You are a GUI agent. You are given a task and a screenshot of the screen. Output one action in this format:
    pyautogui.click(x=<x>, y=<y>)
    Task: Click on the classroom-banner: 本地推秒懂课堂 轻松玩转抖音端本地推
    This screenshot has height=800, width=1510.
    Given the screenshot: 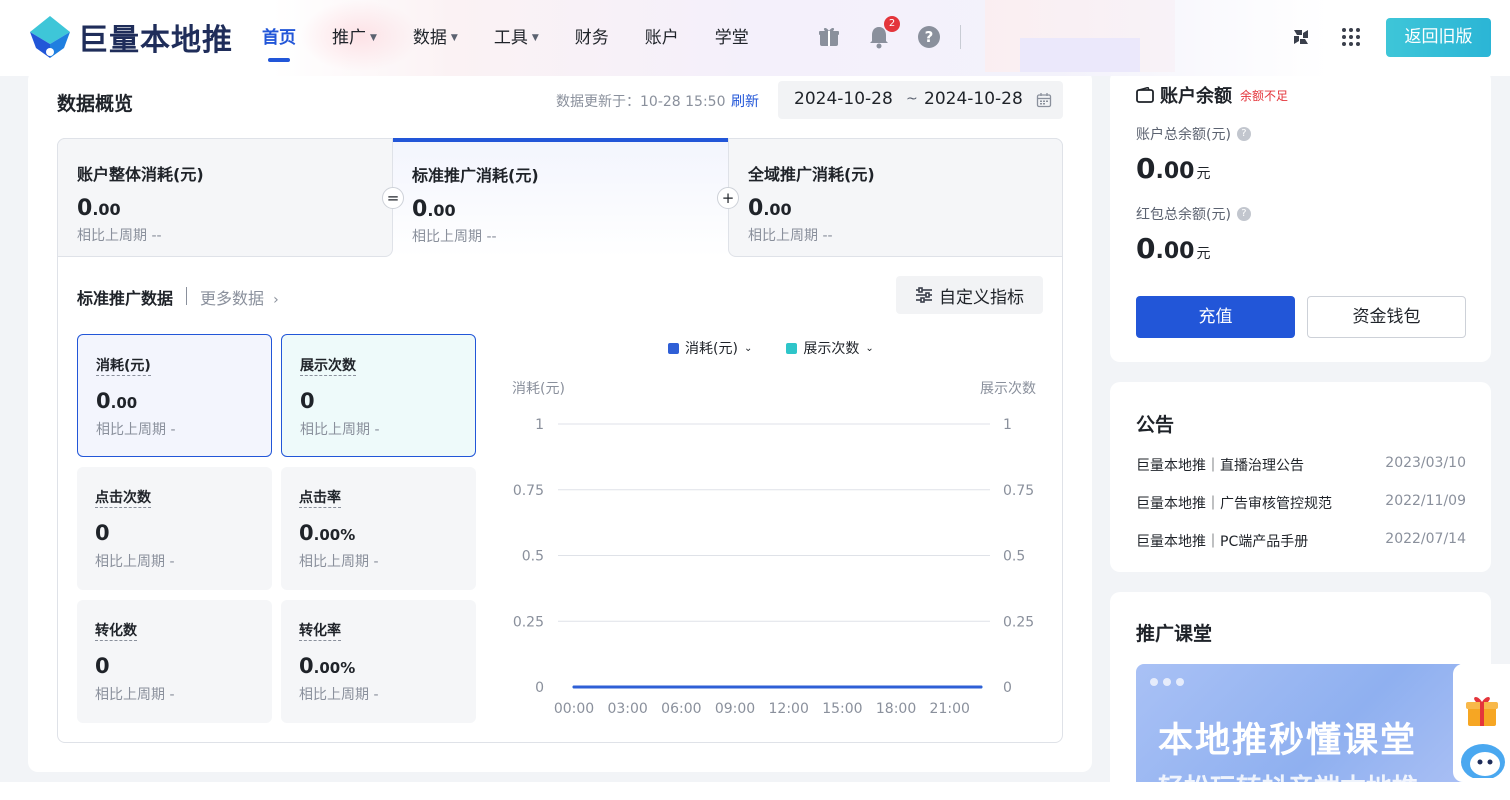 What is the action you would take?
    pyautogui.click(x=1301, y=723)
    